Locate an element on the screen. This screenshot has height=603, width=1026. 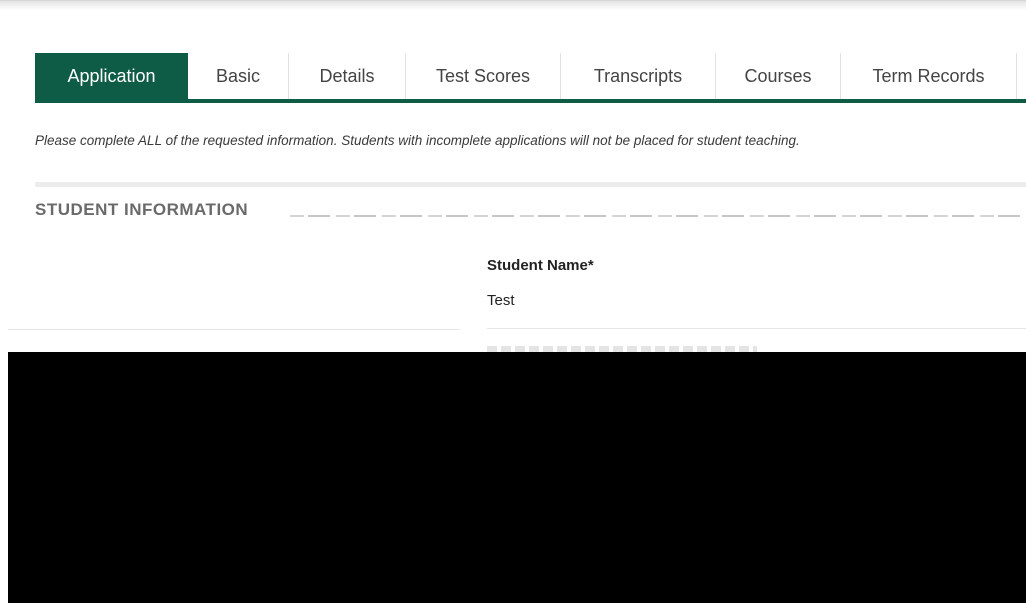
tab-underline is located at coordinates (530, 101).